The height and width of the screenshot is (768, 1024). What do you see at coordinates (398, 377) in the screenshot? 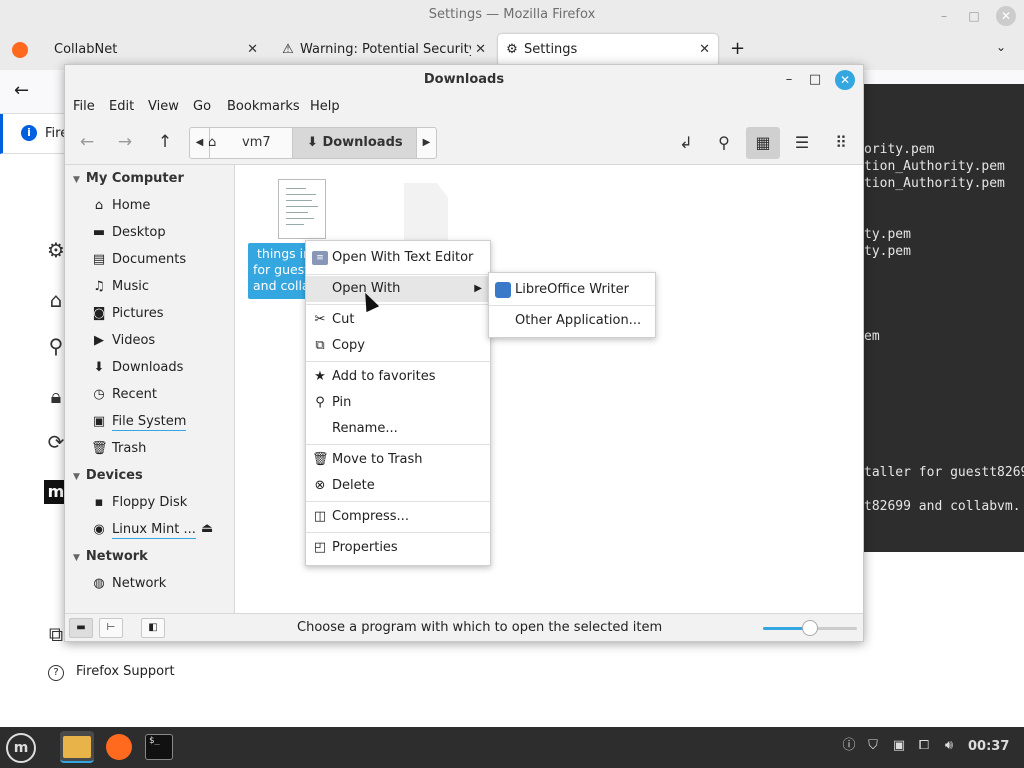
I see `menu-item-add-to-favorites: ★ Add to favorites` at bounding box center [398, 377].